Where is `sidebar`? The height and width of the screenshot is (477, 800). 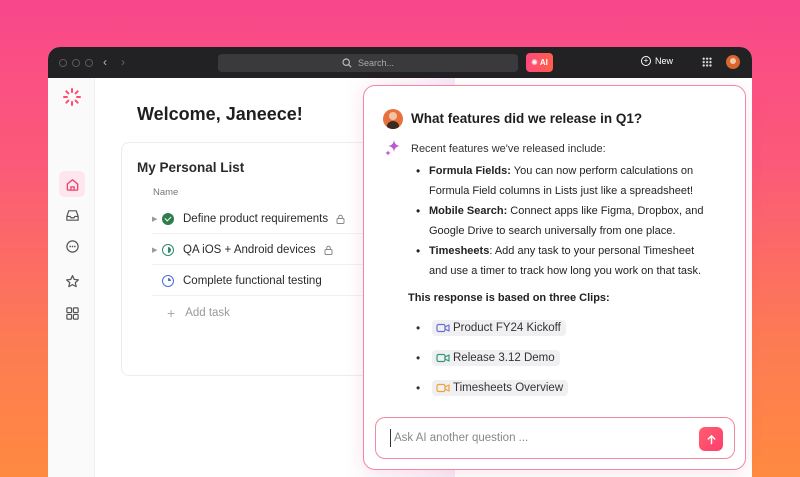 sidebar is located at coordinates (71, 277).